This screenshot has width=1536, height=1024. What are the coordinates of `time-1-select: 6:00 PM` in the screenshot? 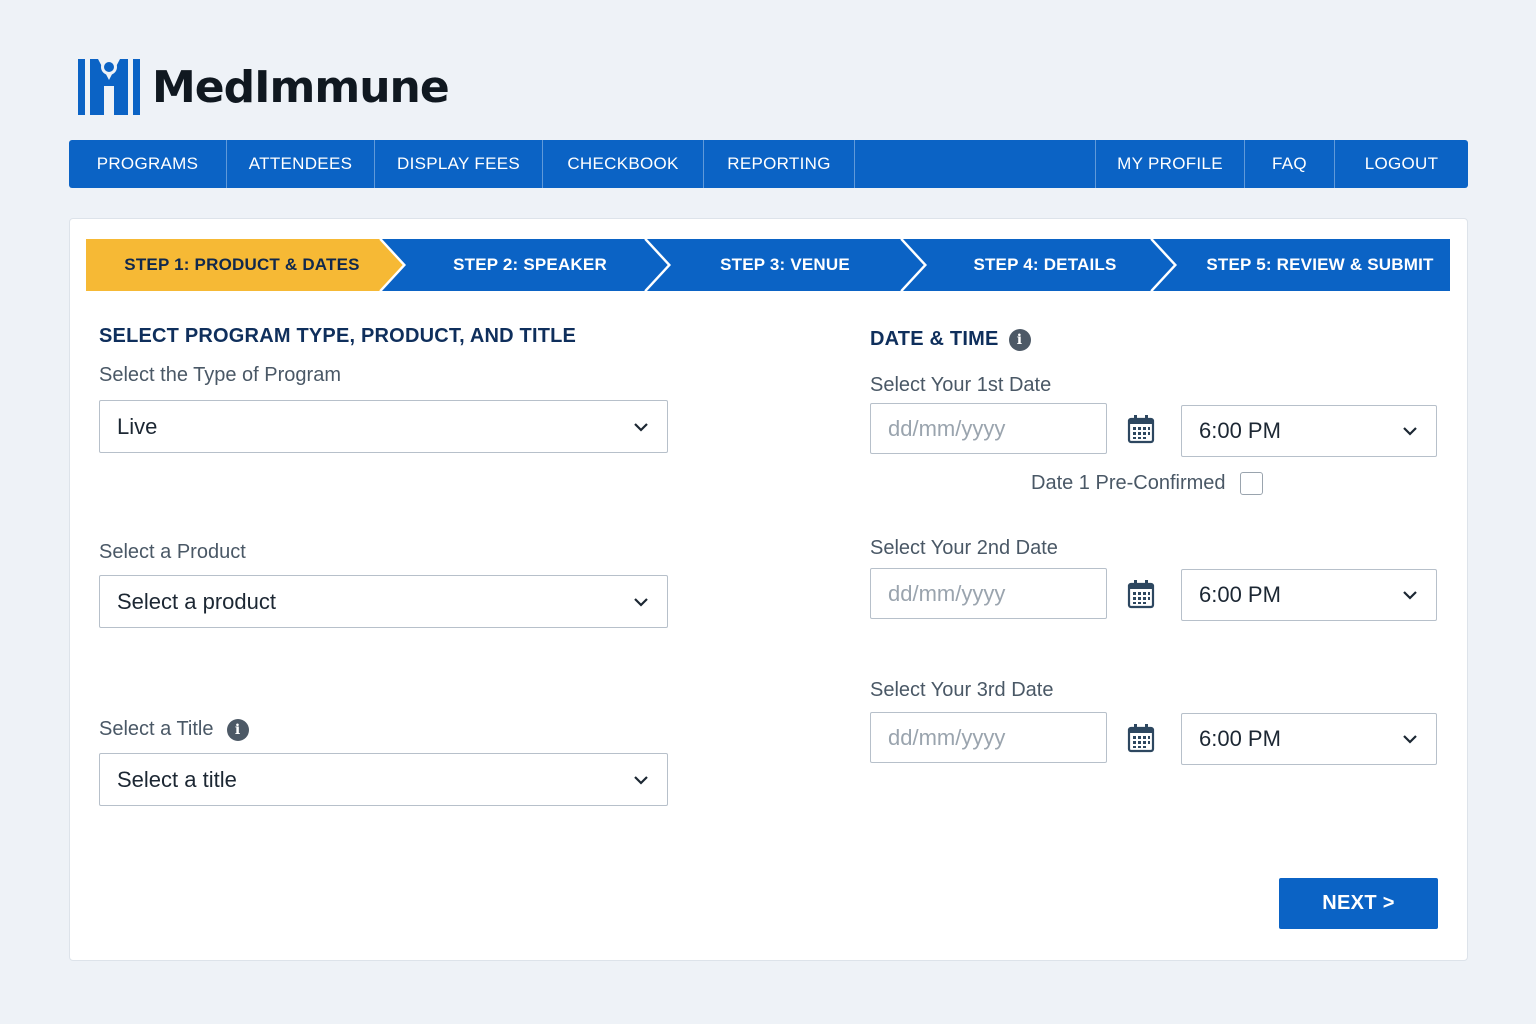 It's located at (1309, 431).